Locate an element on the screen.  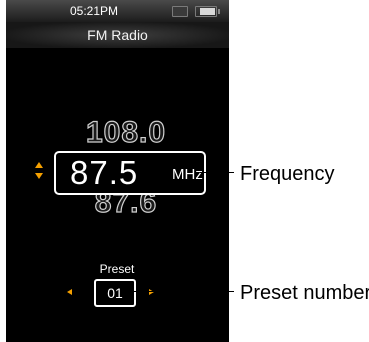
frequency-display: 87.5 MHz is located at coordinates (130, 173).